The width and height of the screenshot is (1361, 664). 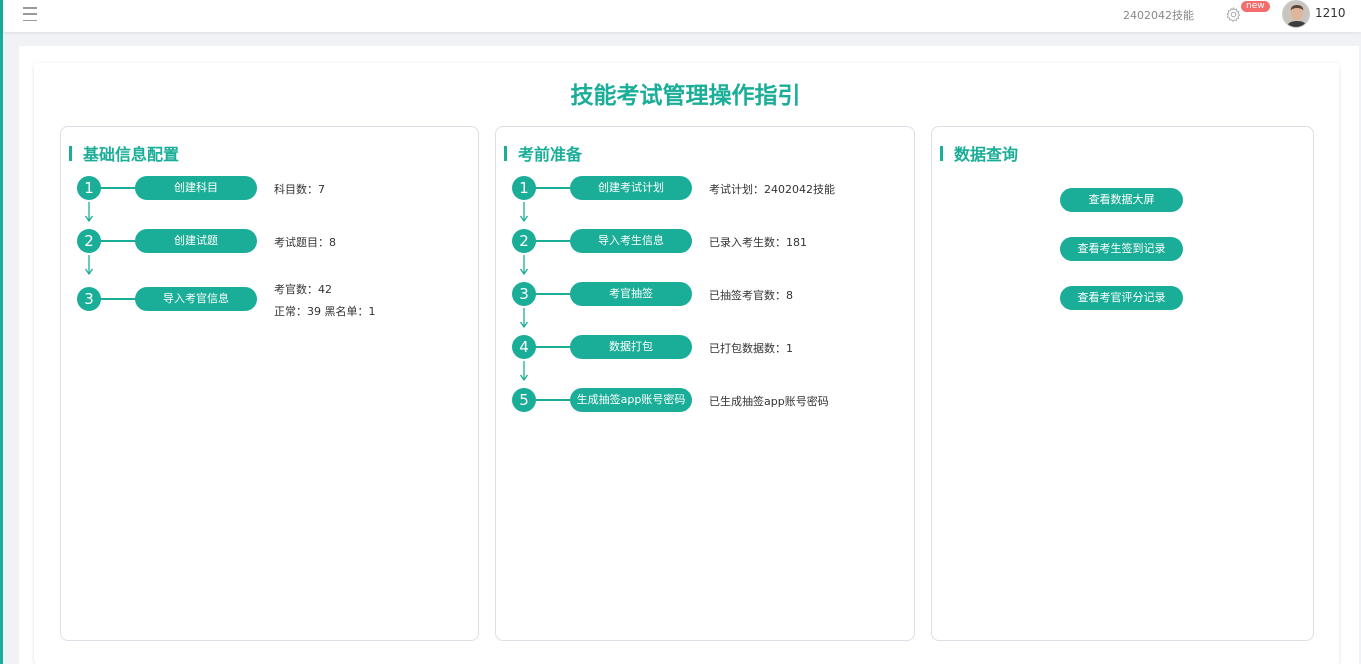 I want to click on create-exam-plan-button: 创建考试计划, so click(x=631, y=188).